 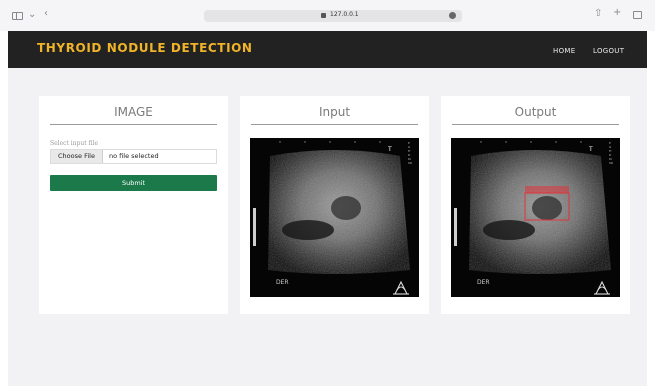 I want to click on file-input-label: Select input file, so click(x=74, y=143).